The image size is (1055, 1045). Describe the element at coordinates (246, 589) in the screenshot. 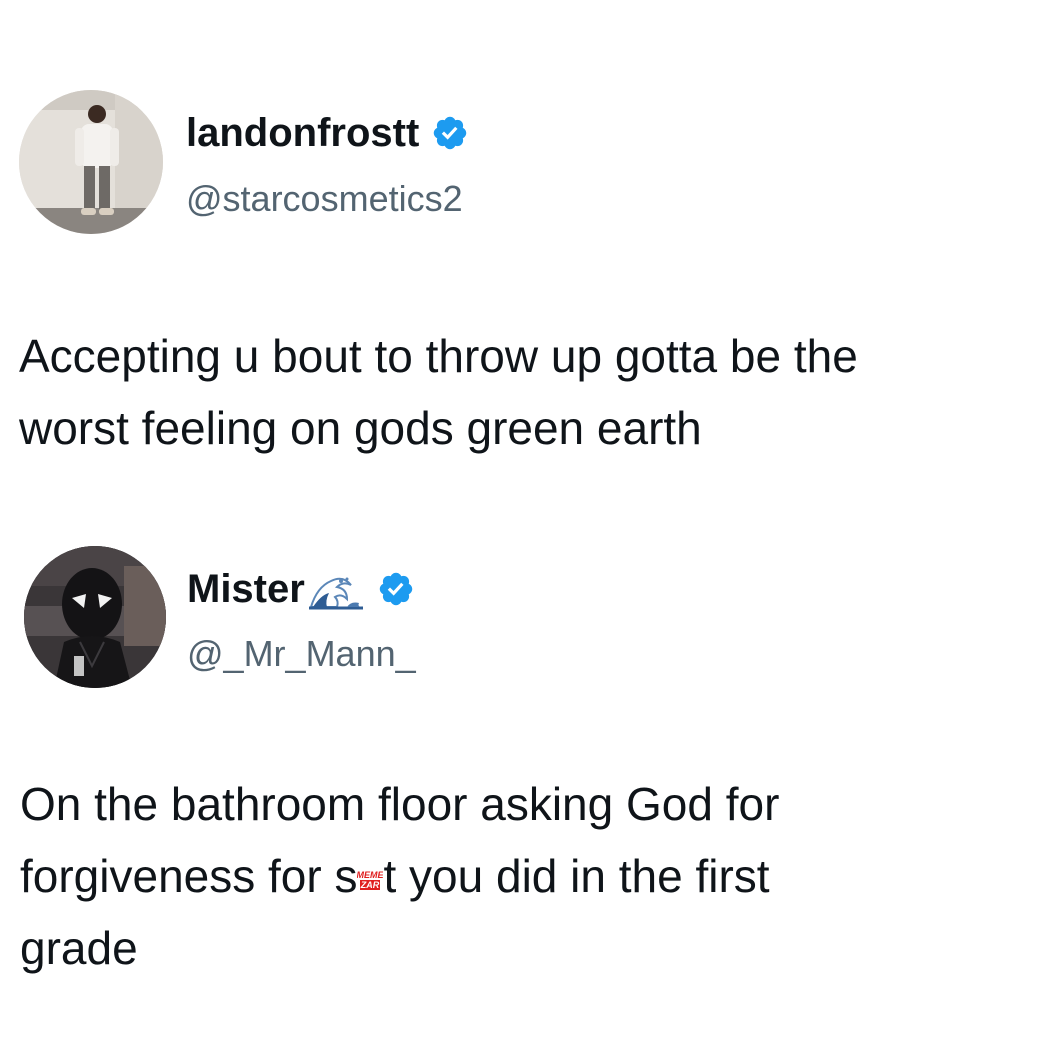

I see `display-name: Mister` at that location.